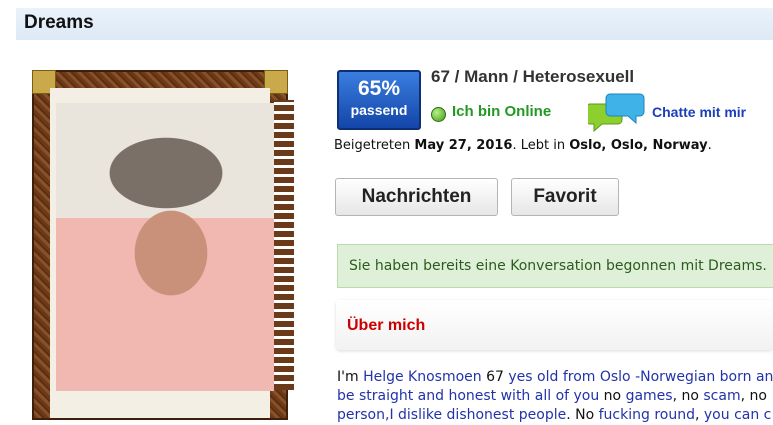 Image resolution: width=773 pixels, height=425 pixels. I want to click on page-title: Dreams, so click(59, 22).